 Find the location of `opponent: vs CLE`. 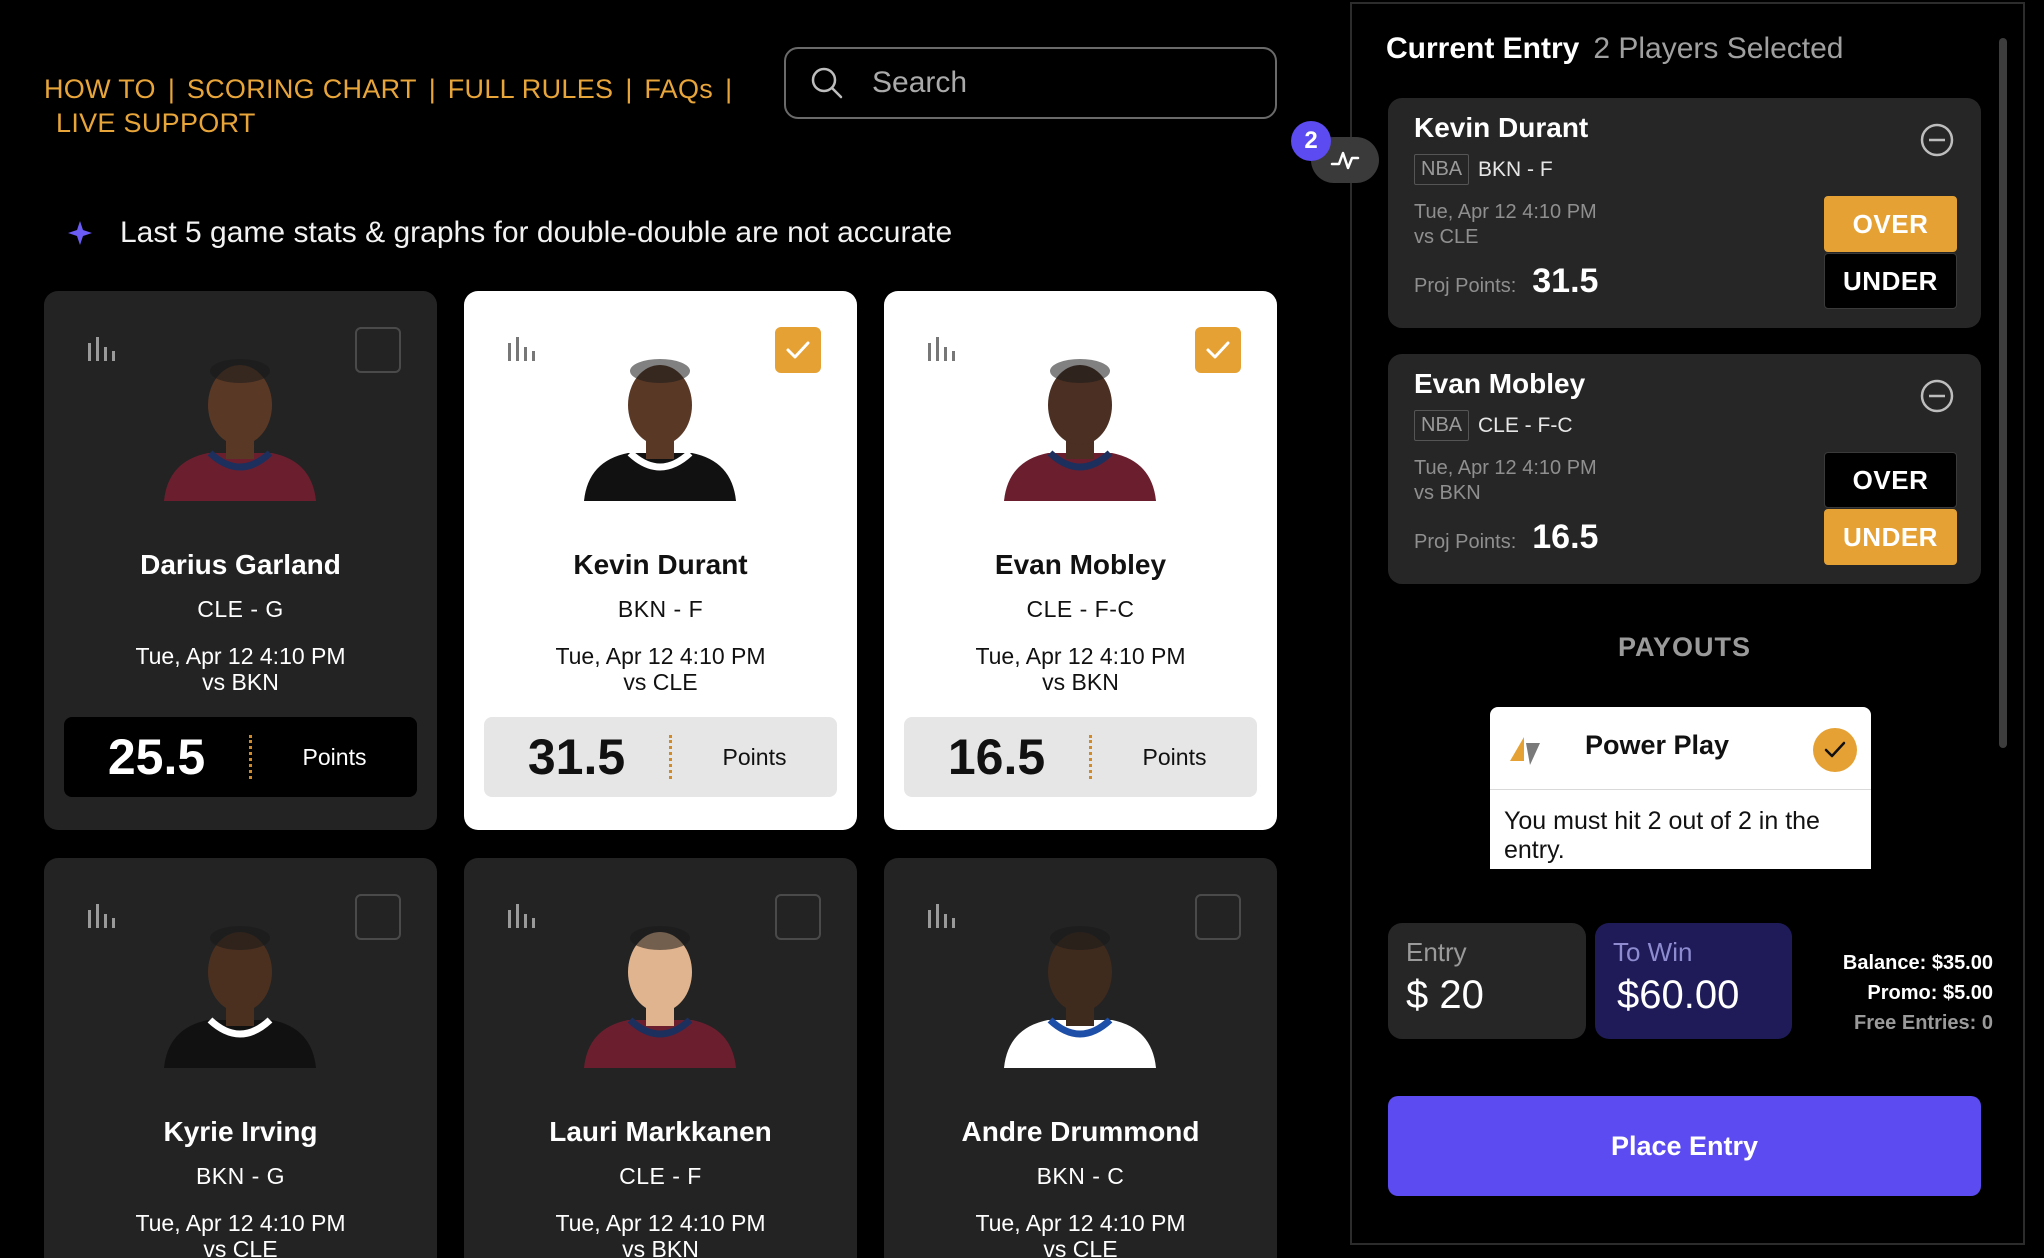

opponent: vs CLE is located at coordinates (660, 682).